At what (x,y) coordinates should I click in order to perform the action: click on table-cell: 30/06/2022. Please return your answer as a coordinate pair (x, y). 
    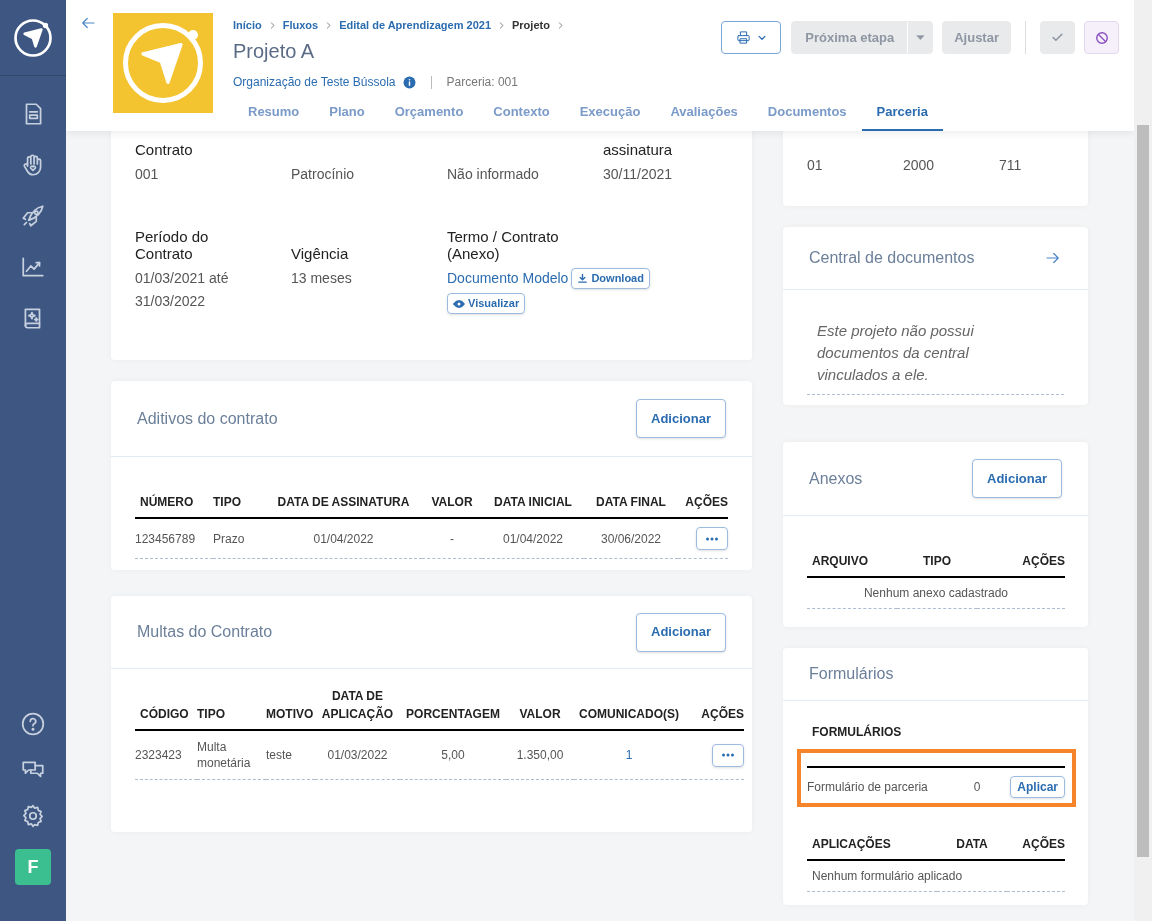
    Looking at the image, I should click on (631, 538).